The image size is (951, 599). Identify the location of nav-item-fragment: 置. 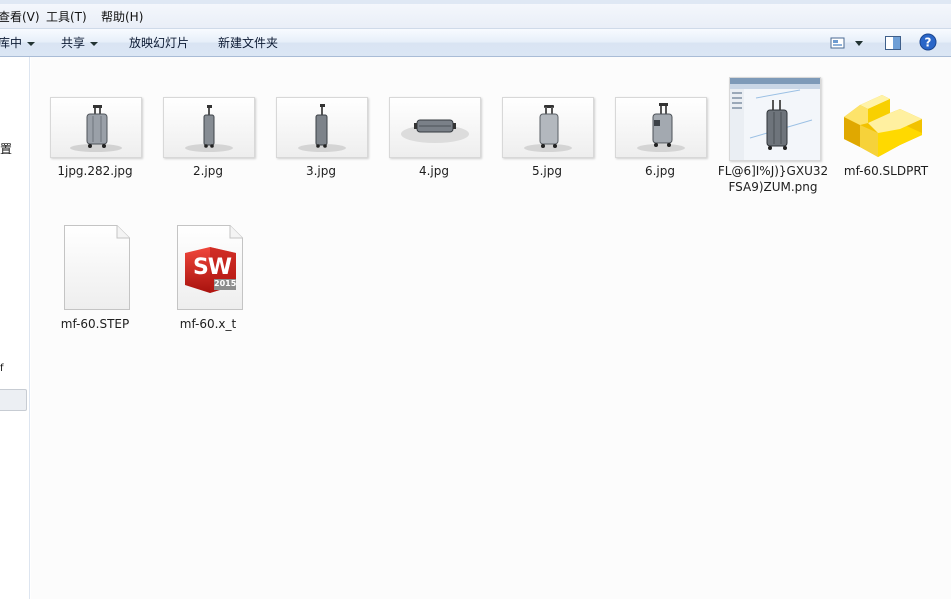
(6, 148).